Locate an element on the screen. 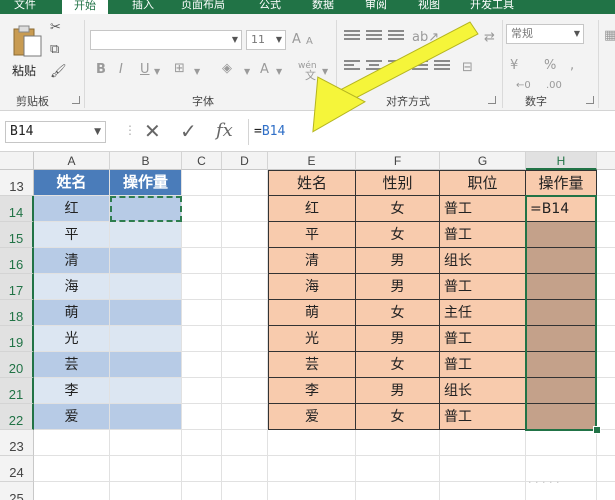 The height and width of the screenshot is (500, 615). row-header-13: 13 is located at coordinates (17, 183).